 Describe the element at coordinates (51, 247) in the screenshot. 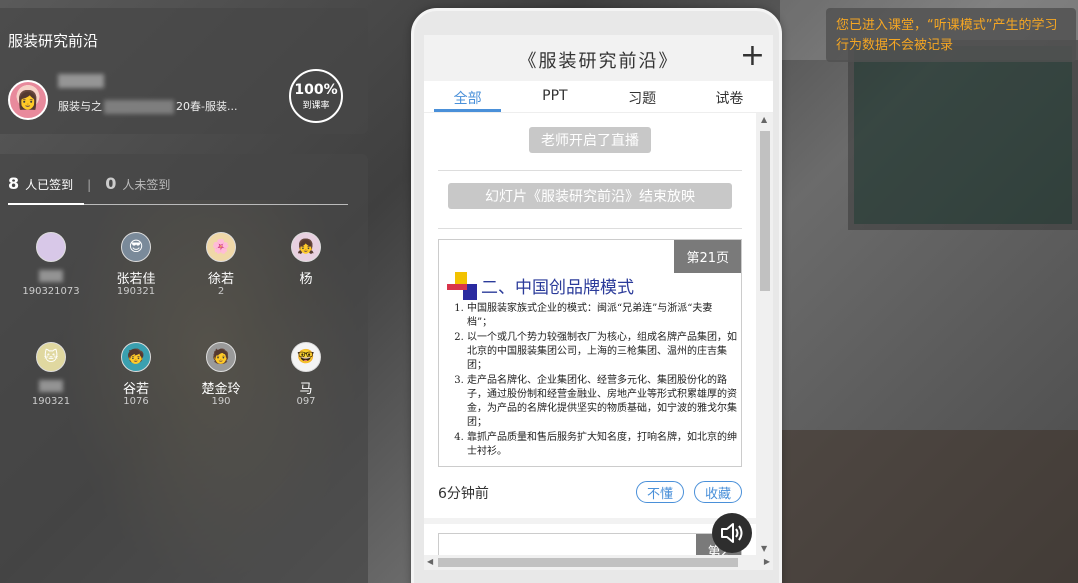

I see `student-avatar` at that location.